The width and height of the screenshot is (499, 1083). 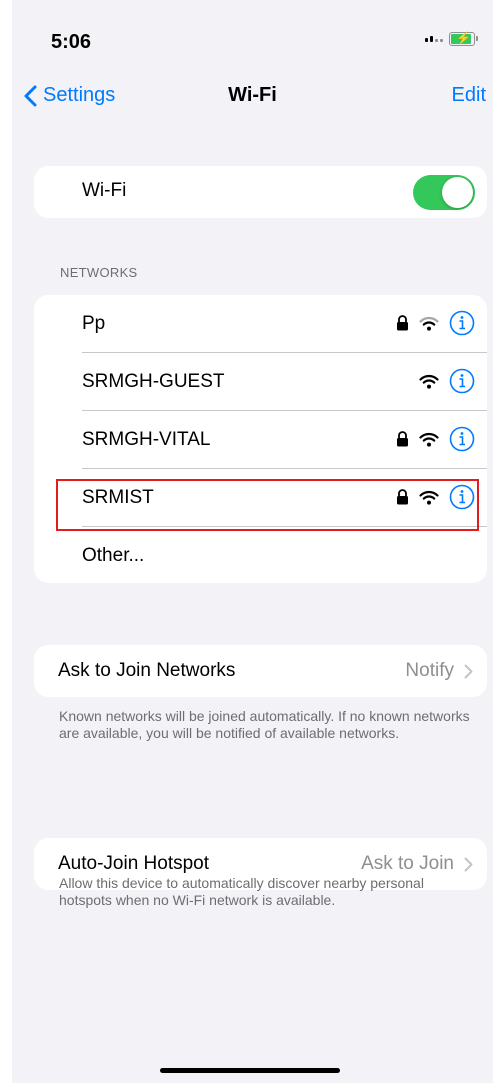 I want to click on back-to-settings-button: Settings, so click(x=69, y=95).